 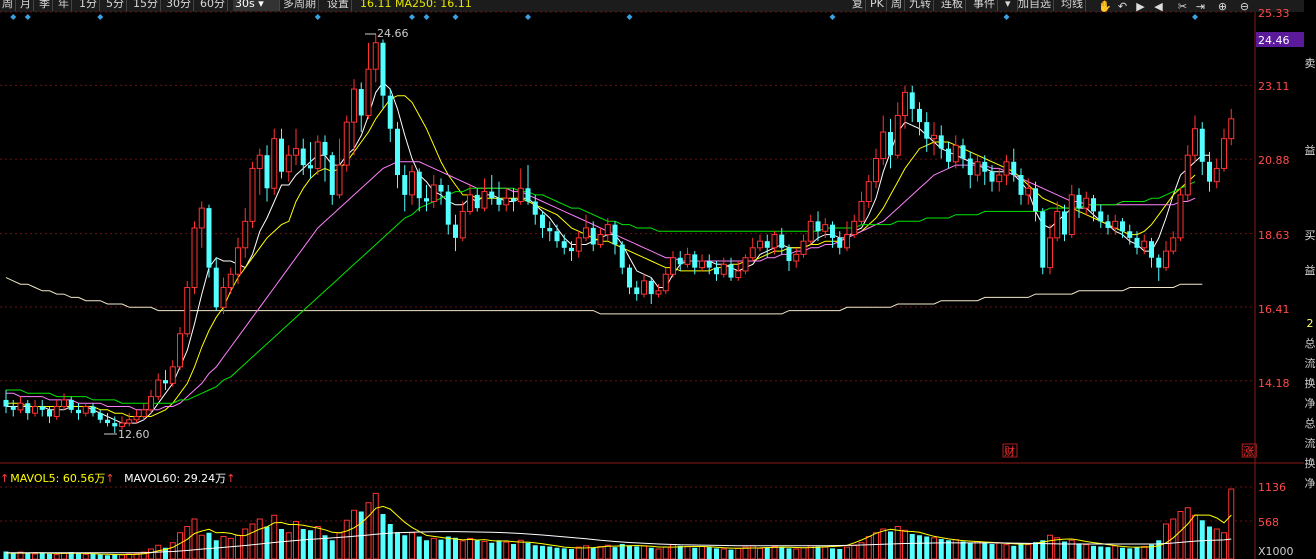 What do you see at coordinates (1272, 487) in the screenshot?
I see `volume-label-1136: 1136` at bounding box center [1272, 487].